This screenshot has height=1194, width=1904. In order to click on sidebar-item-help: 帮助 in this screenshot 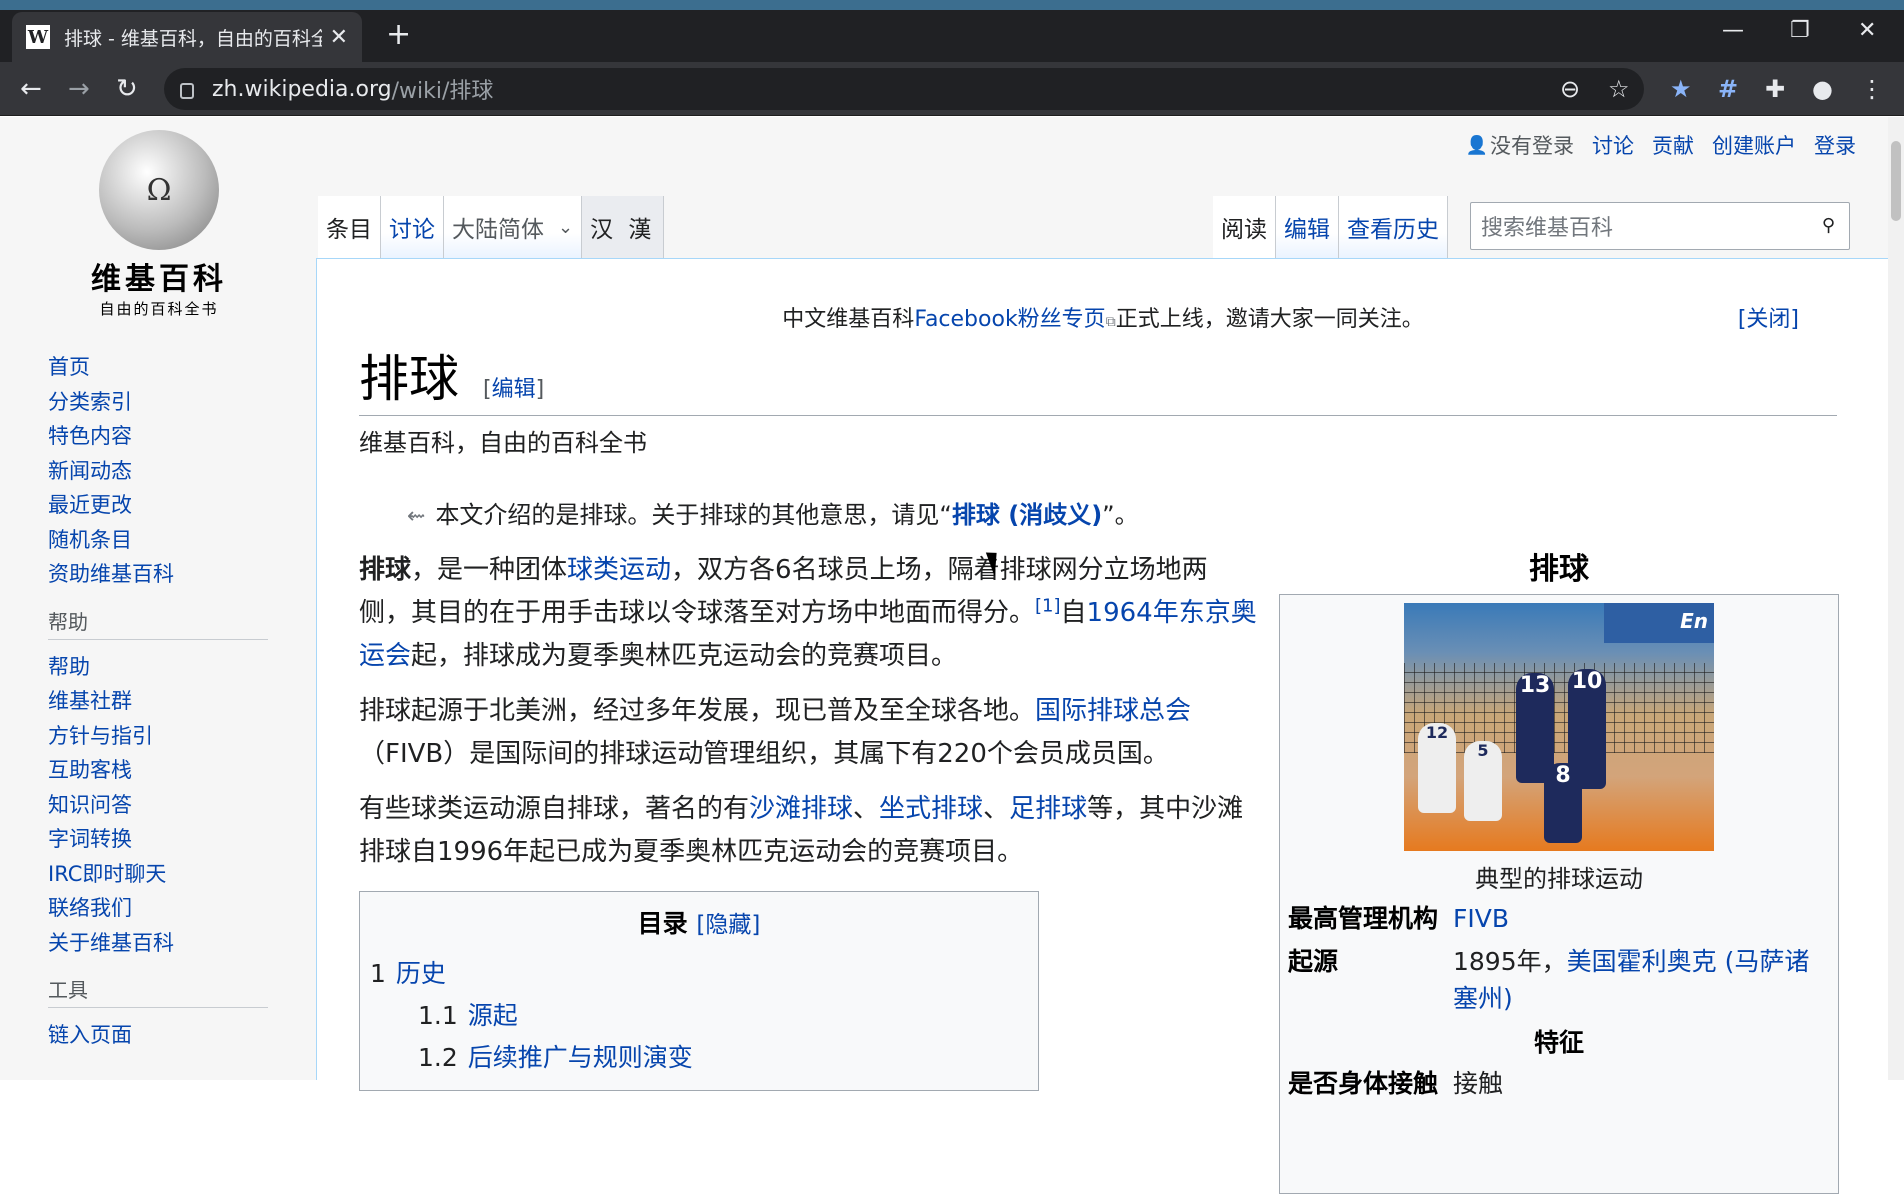, I will do `click(163, 667)`.